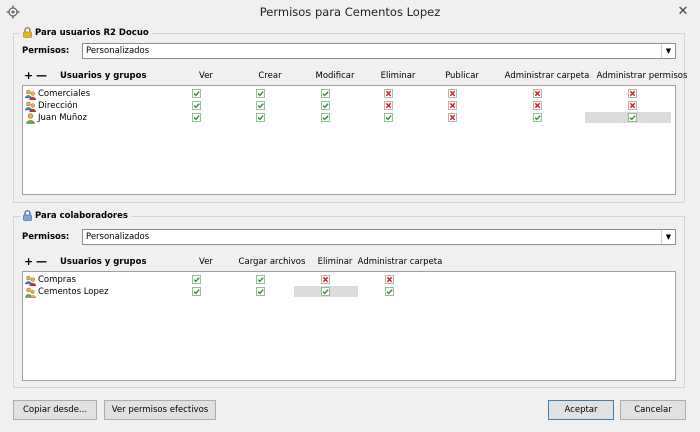 The height and width of the screenshot is (432, 700). Describe the element at coordinates (73, 292) in the screenshot. I see `row-name-label: Cementos Lopez` at that location.